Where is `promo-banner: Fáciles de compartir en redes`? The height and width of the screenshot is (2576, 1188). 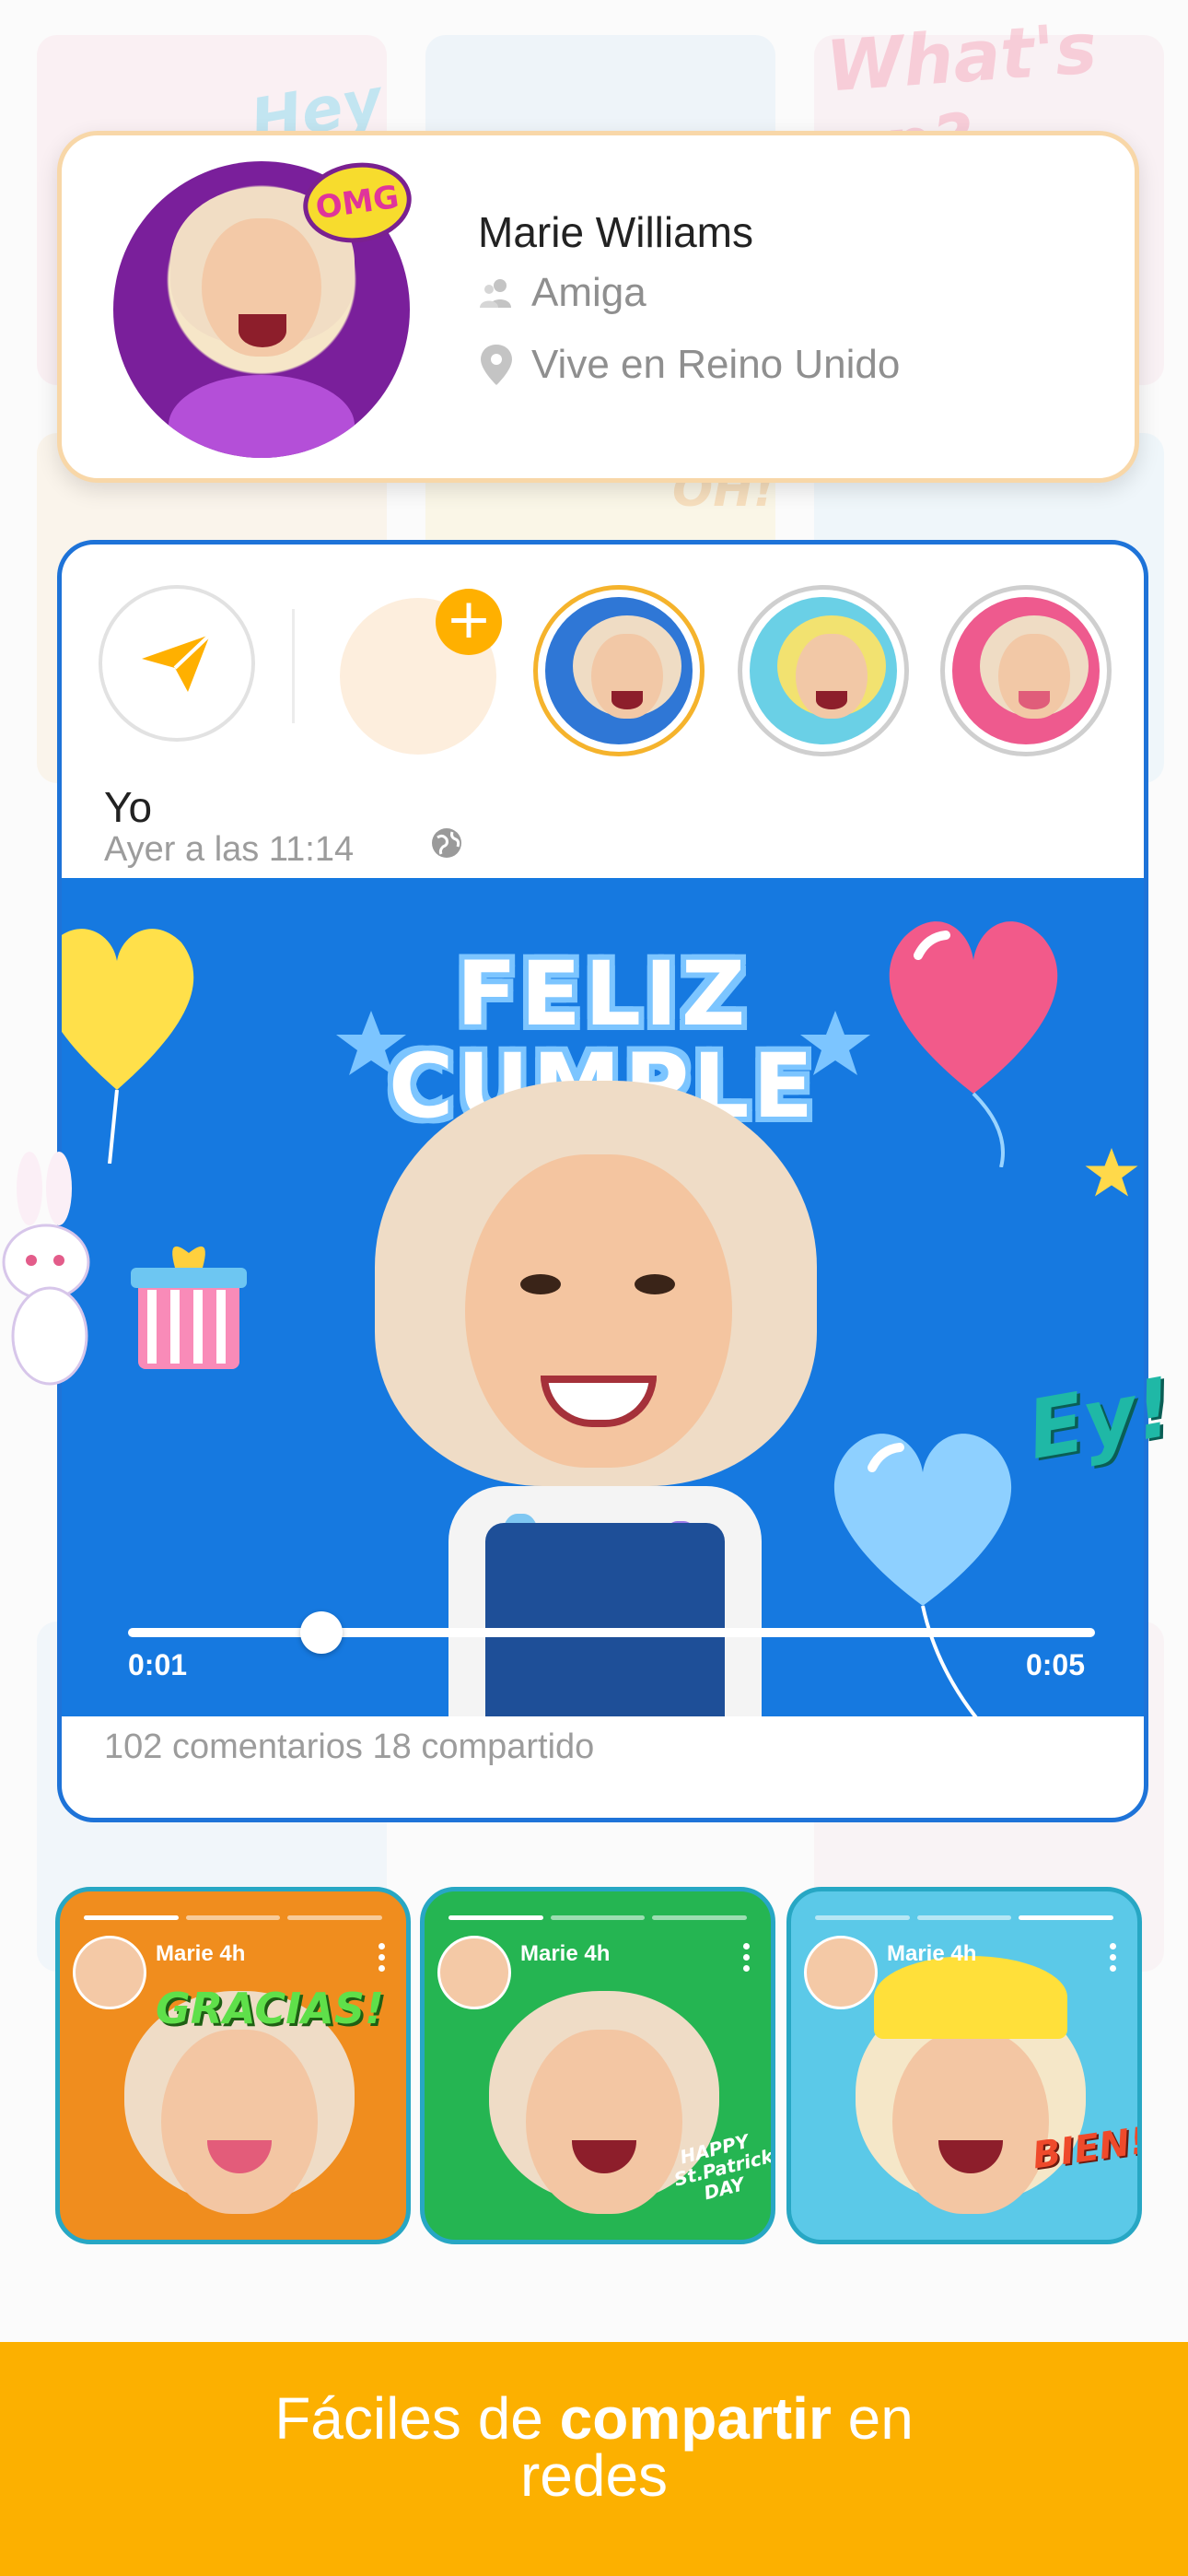
promo-banner: Fáciles de compartir en redes is located at coordinates (594, 2459).